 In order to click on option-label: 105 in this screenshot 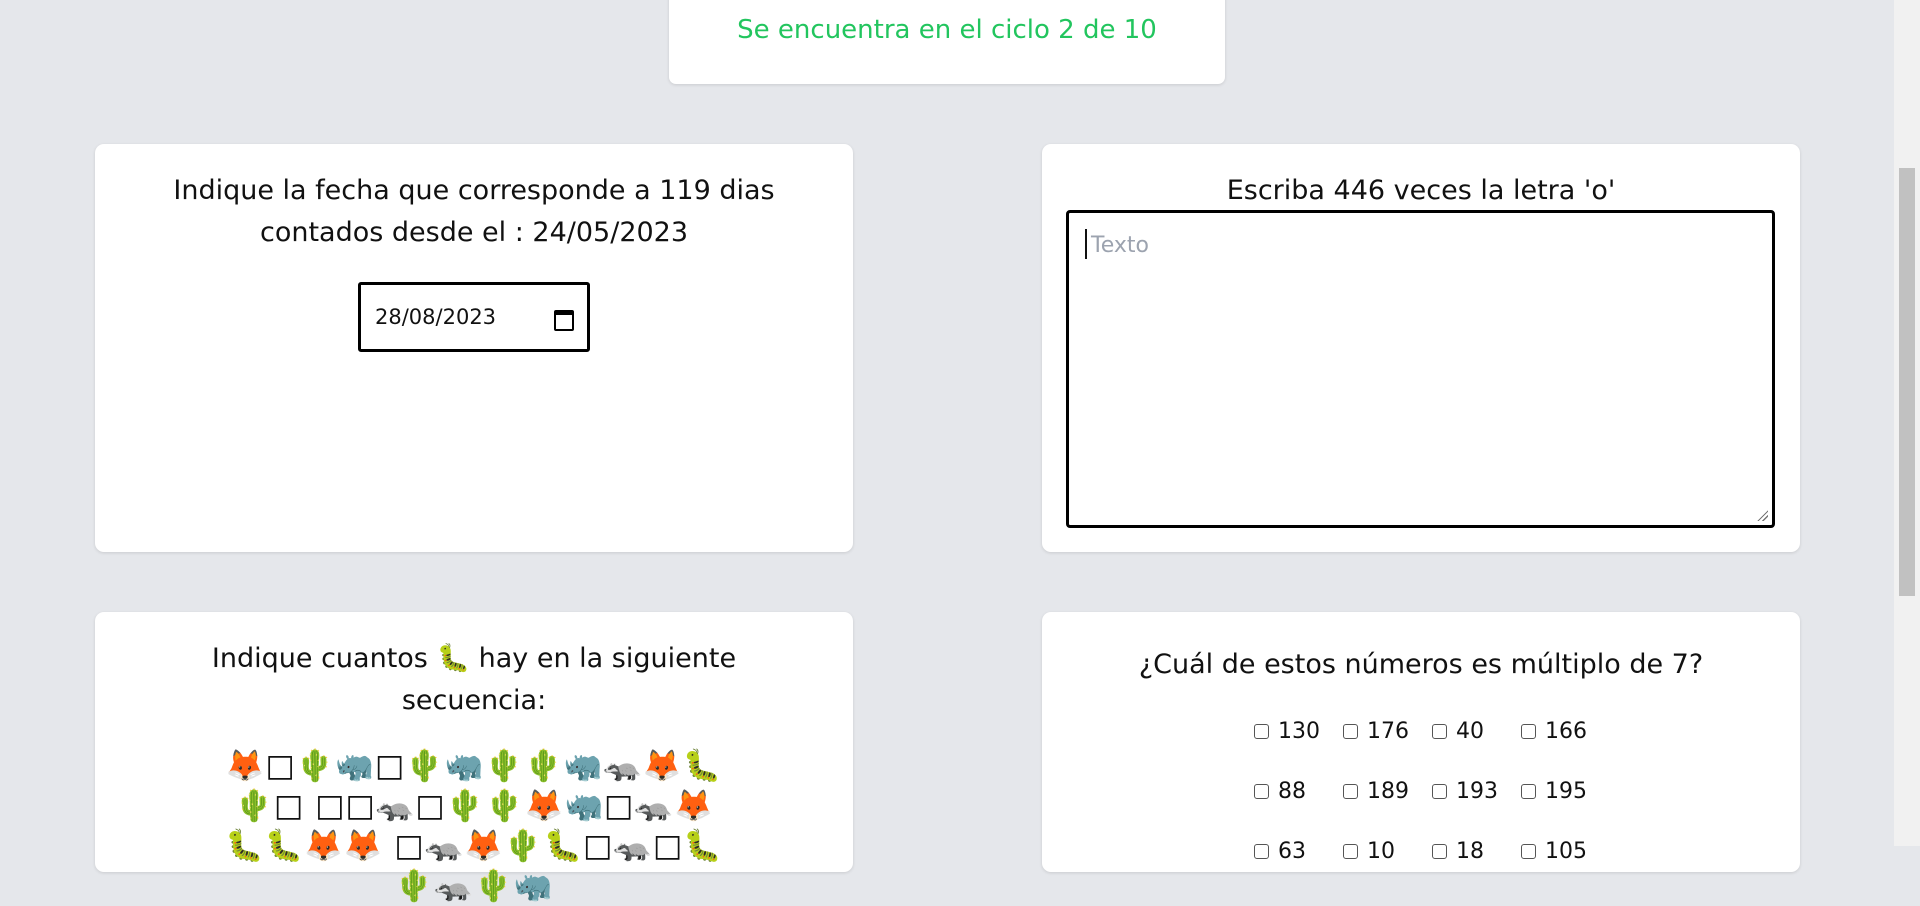, I will do `click(1566, 851)`.